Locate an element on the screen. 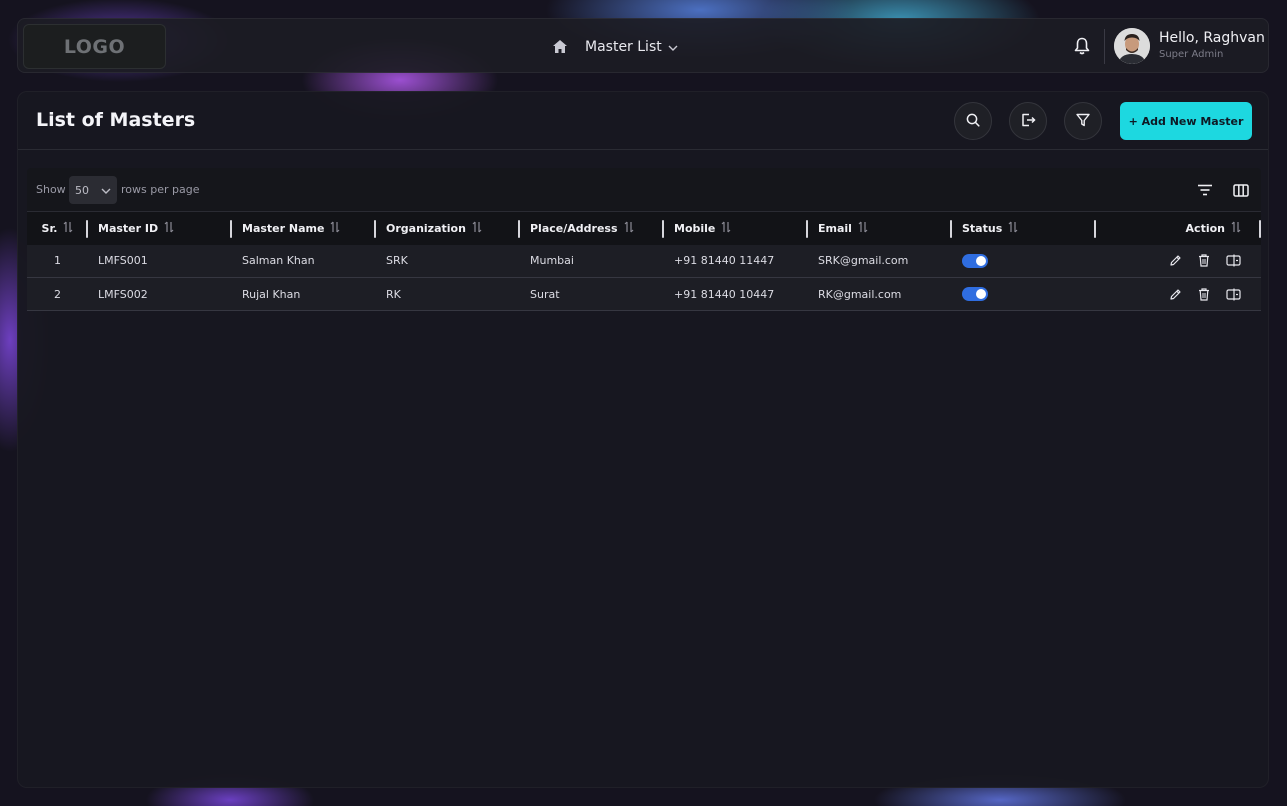 The image size is (1287, 806). col-master-name-label: Master Name is located at coordinates (283, 228).